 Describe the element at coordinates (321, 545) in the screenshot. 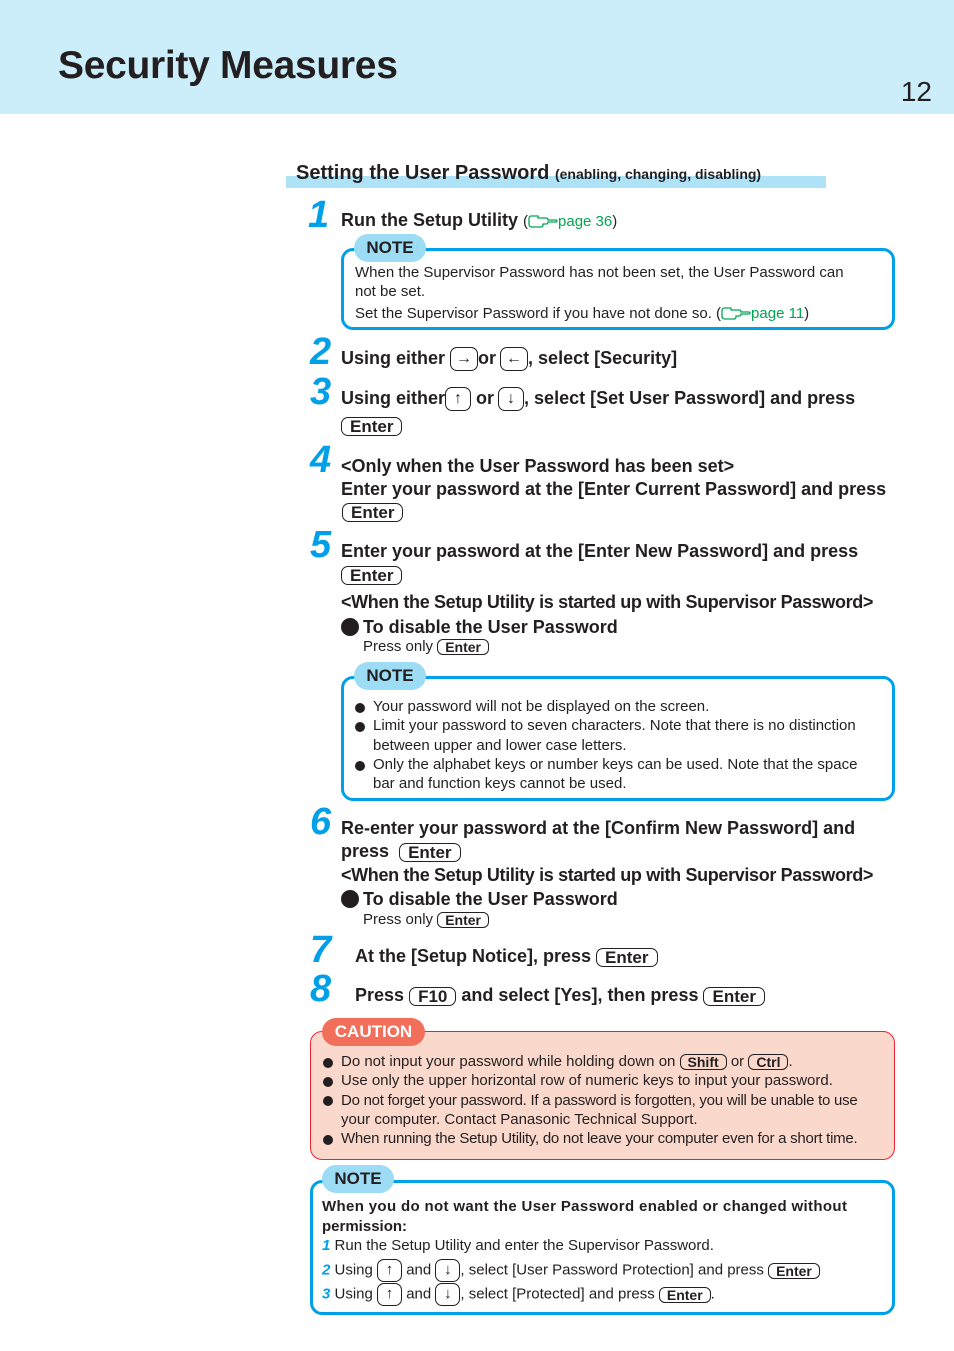

I see `step-number-5: 5` at that location.